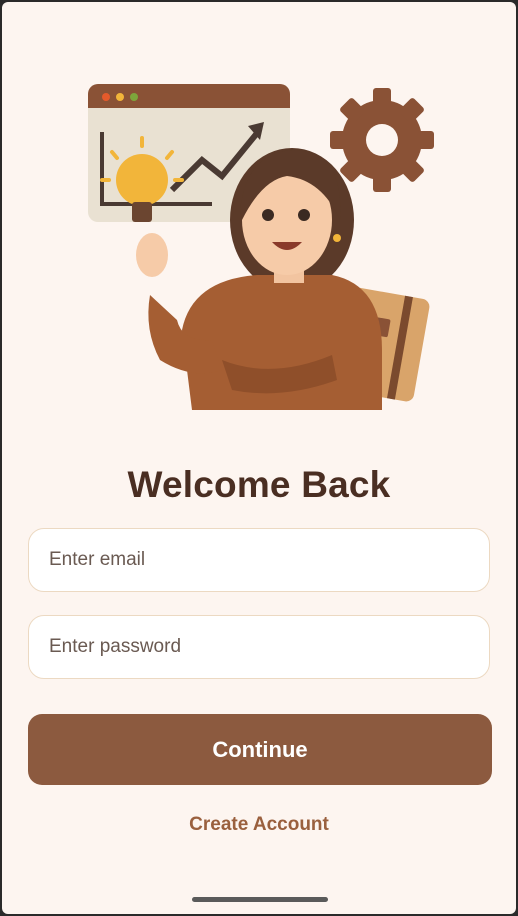 This screenshot has height=916, width=518. I want to click on home-indicator, so click(260, 899).